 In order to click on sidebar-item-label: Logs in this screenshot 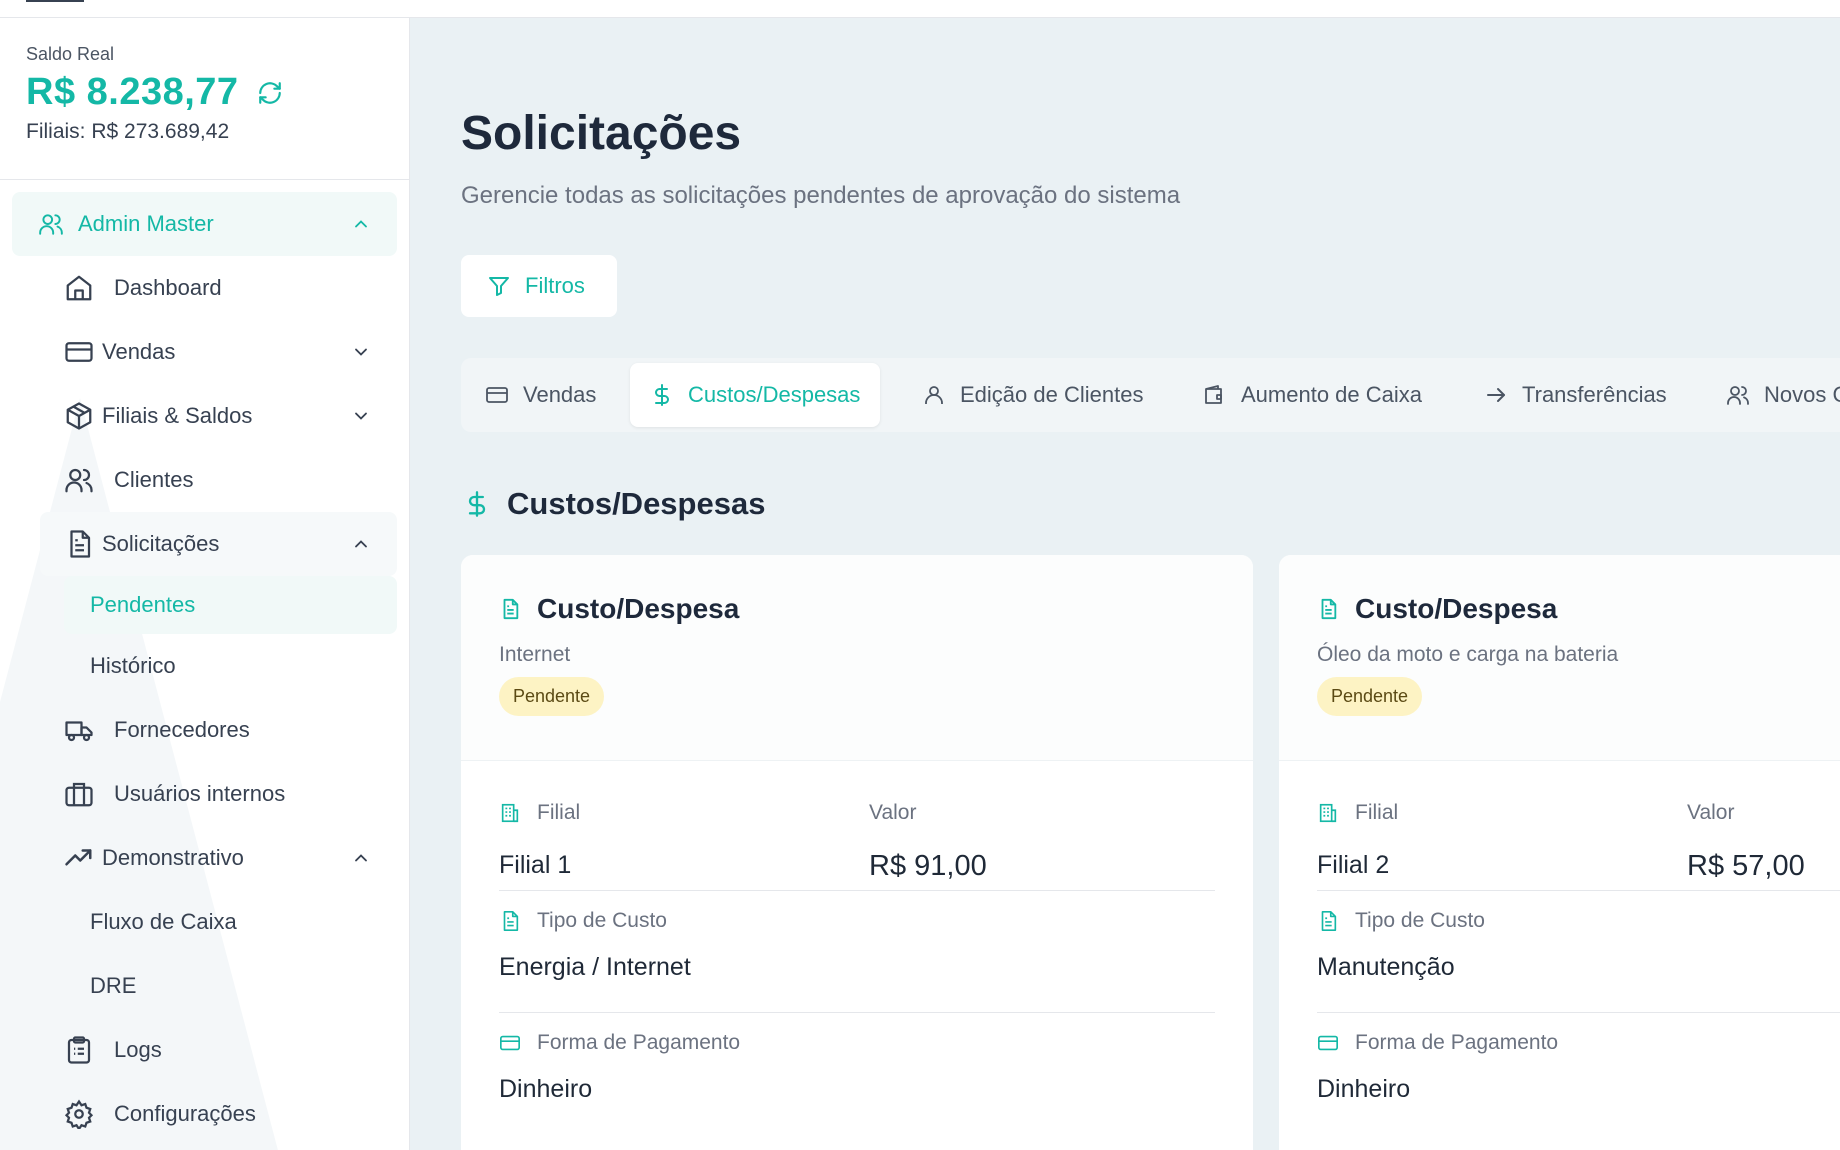, I will do `click(138, 1049)`.